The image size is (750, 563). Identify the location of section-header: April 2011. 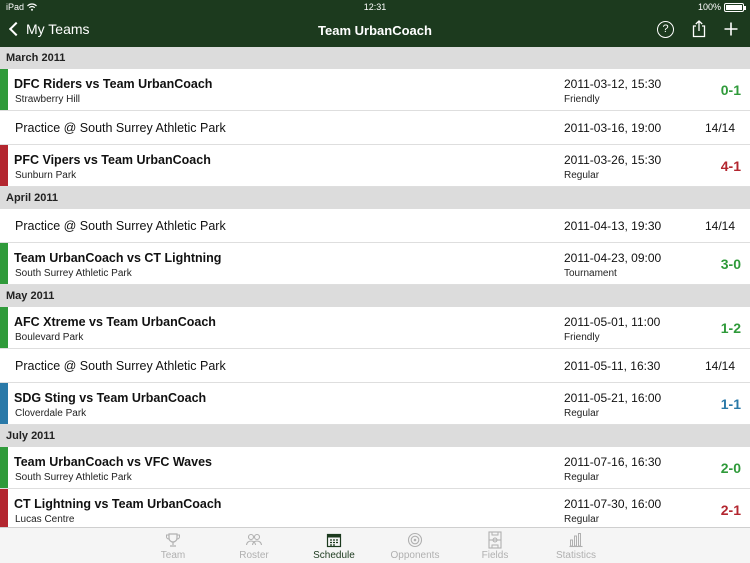
(375, 198).